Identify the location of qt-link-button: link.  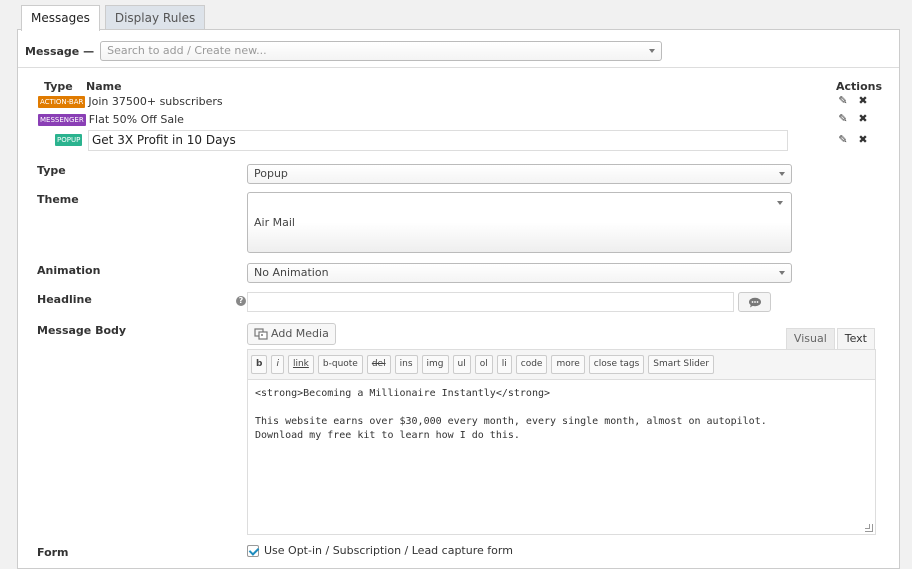
(300, 364).